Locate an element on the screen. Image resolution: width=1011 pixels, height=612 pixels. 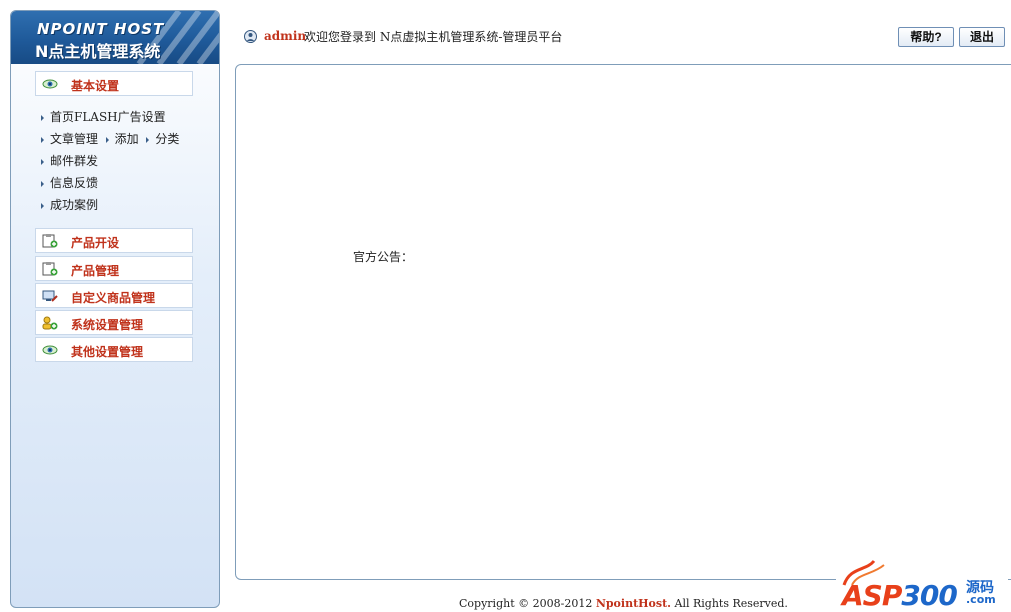
user-icon is located at coordinates (250, 36).